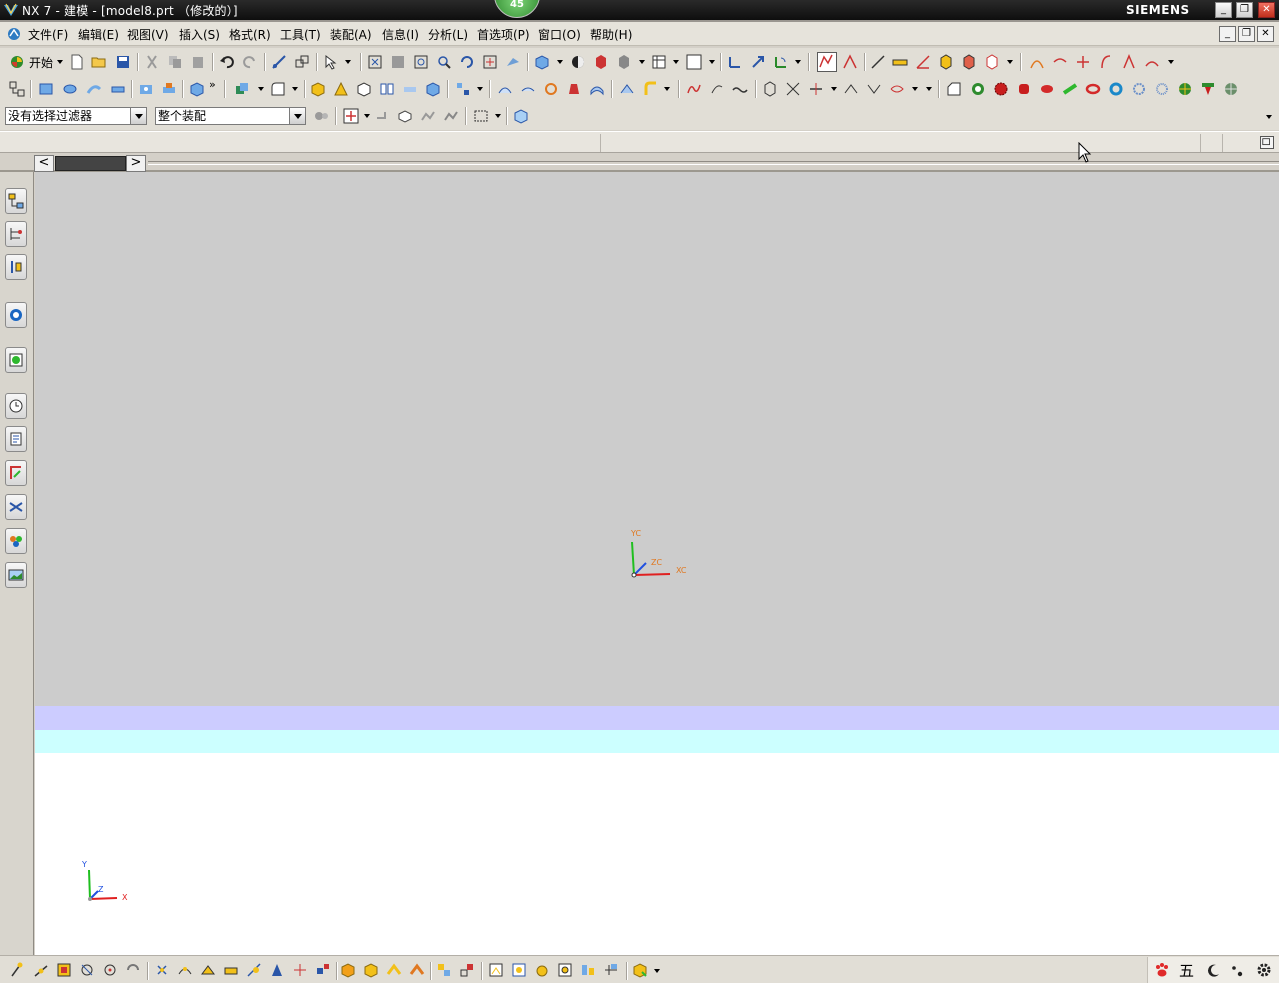 The width and height of the screenshot is (1279, 983). I want to click on resource-part-navigator, so click(16, 267).